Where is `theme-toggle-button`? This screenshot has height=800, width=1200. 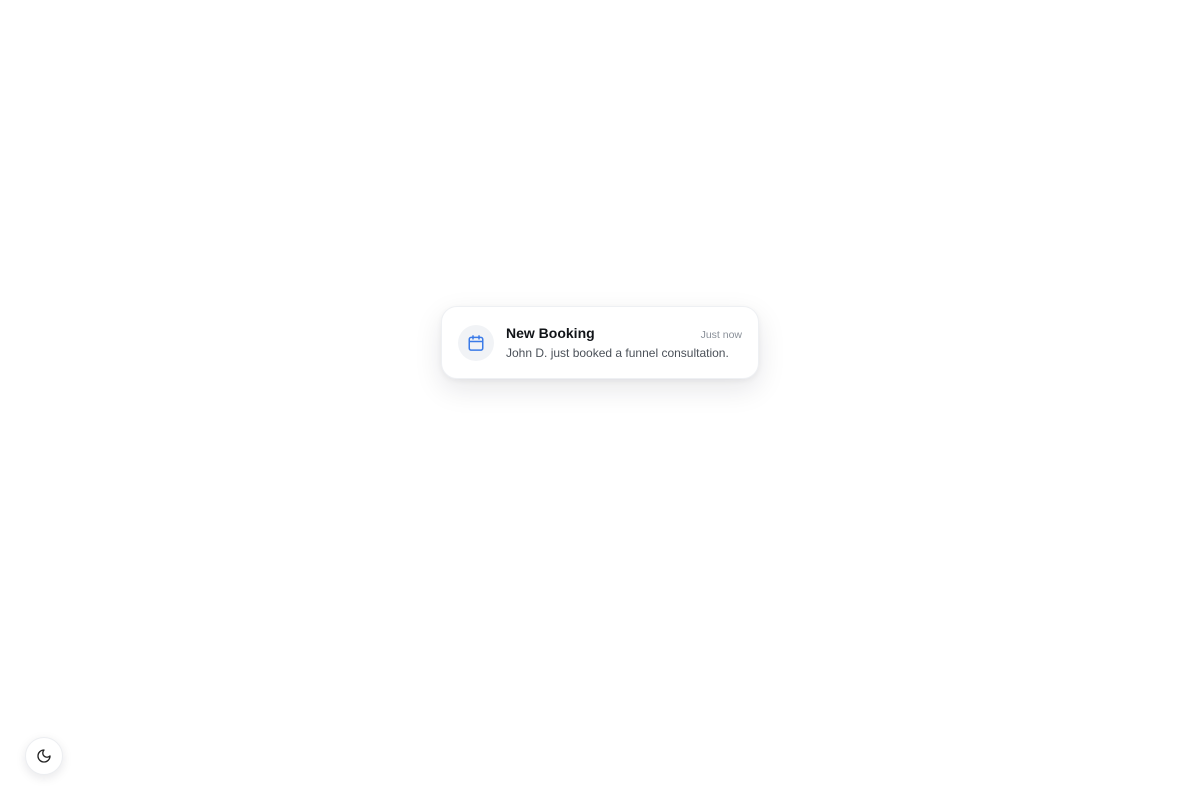 theme-toggle-button is located at coordinates (44, 756).